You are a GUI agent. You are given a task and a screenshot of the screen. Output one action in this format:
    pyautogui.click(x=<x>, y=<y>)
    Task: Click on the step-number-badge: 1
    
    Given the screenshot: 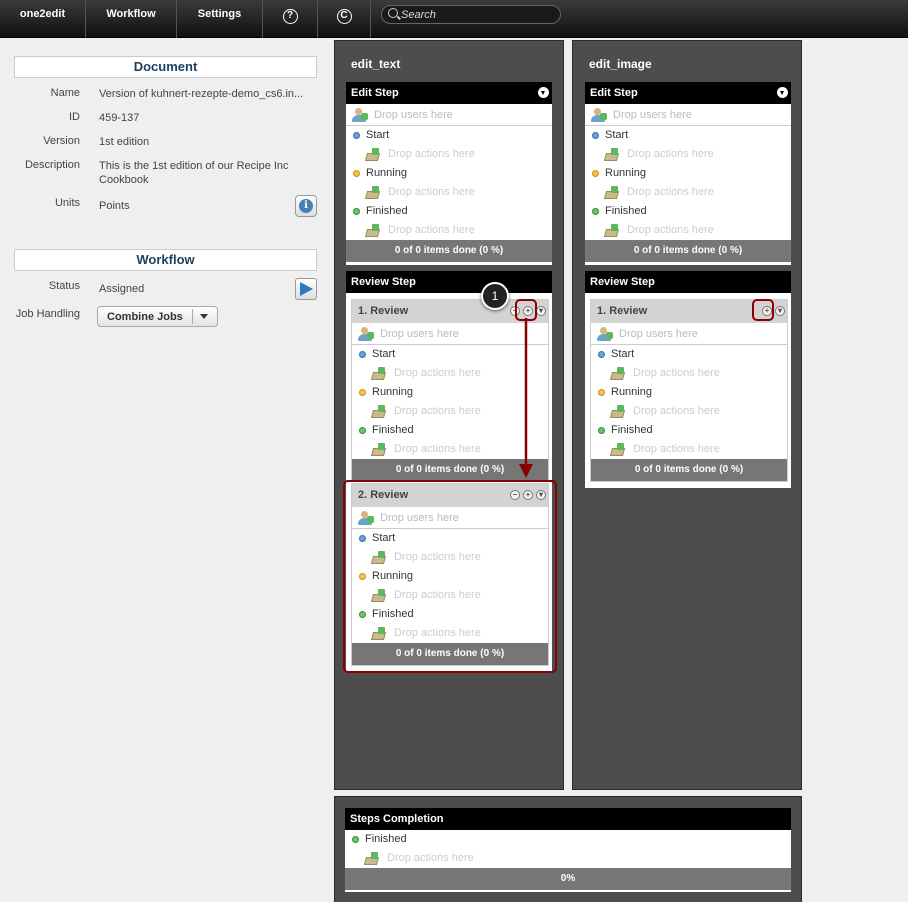 What is the action you would take?
    pyautogui.click(x=495, y=296)
    